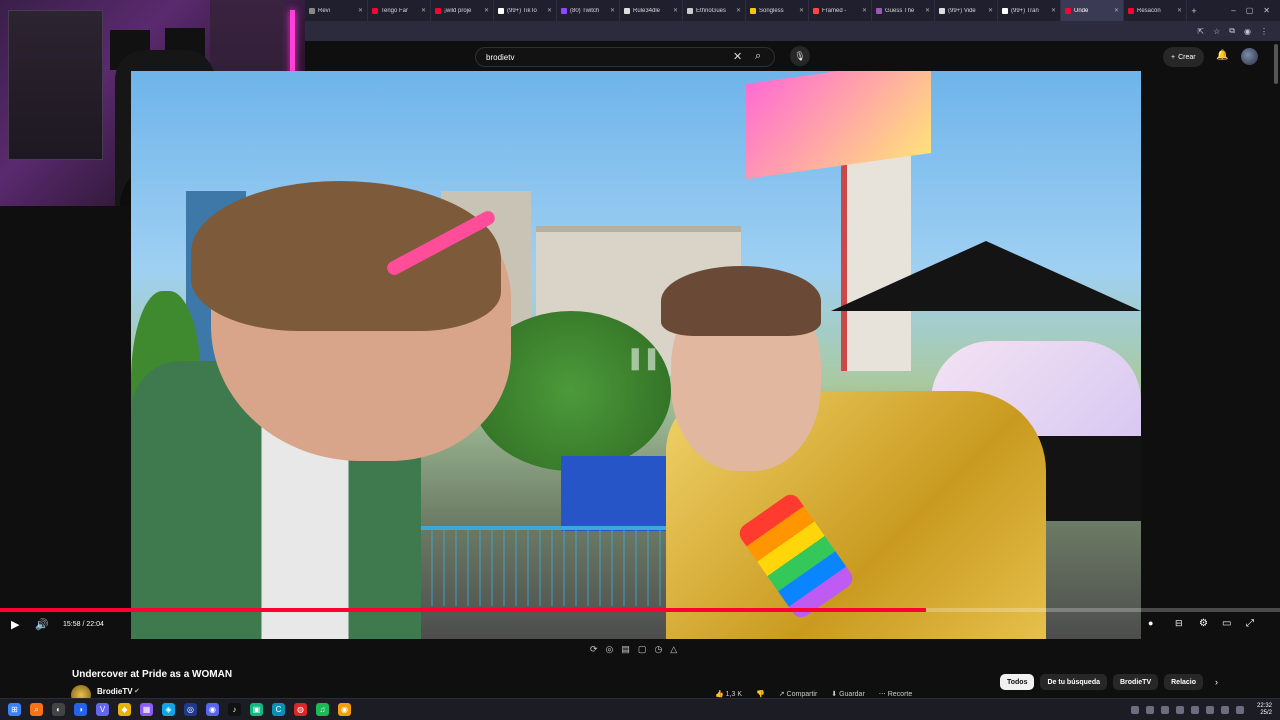 This screenshot has width=1280, height=720. I want to click on filter-chip: De tu búsqueda, so click(1073, 682).